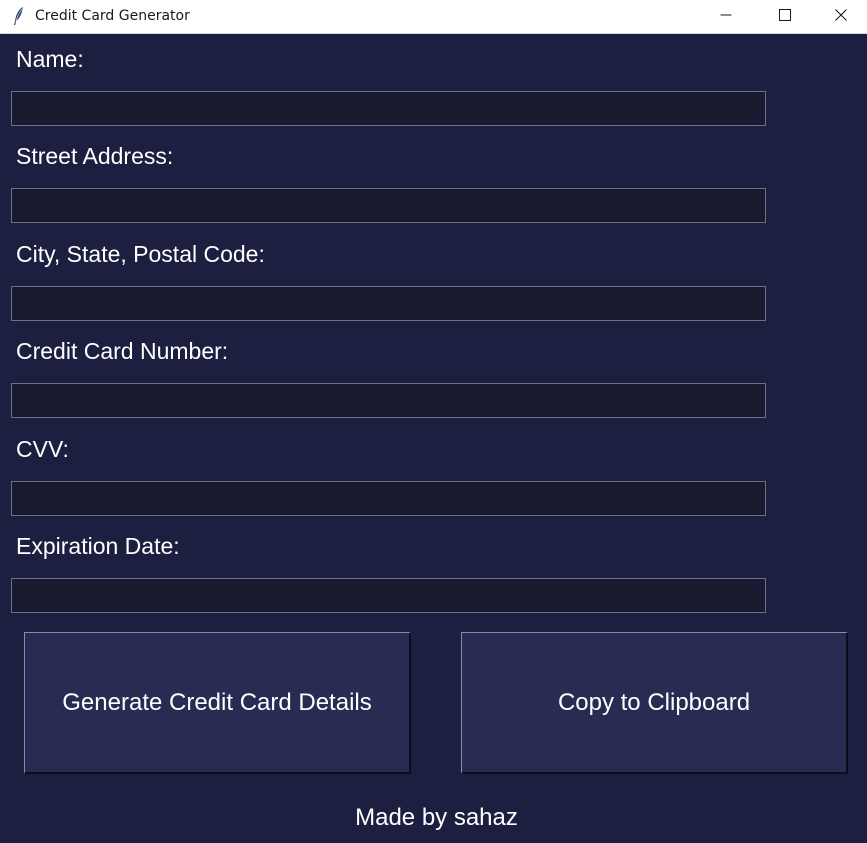 This screenshot has height=843, width=867. What do you see at coordinates (436, 817) in the screenshot?
I see `footer-credit: Made by sahaz` at bounding box center [436, 817].